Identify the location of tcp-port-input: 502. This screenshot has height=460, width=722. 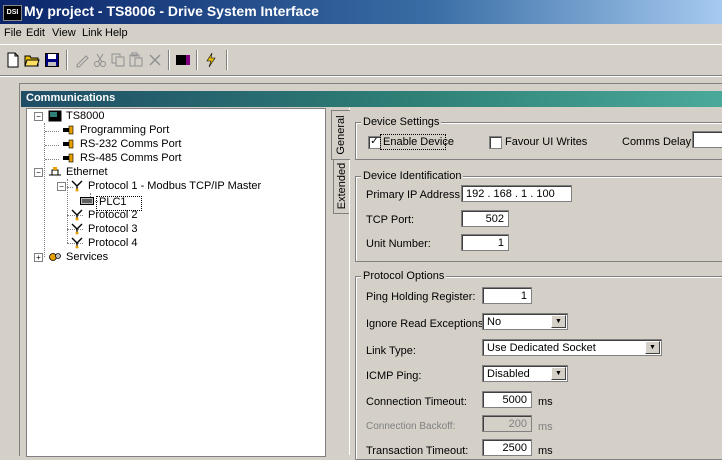
(485, 218).